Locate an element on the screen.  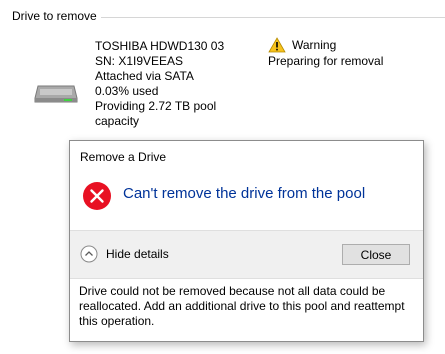
drive-serial: SN: X1I9VEEAS is located at coordinates (139, 61).